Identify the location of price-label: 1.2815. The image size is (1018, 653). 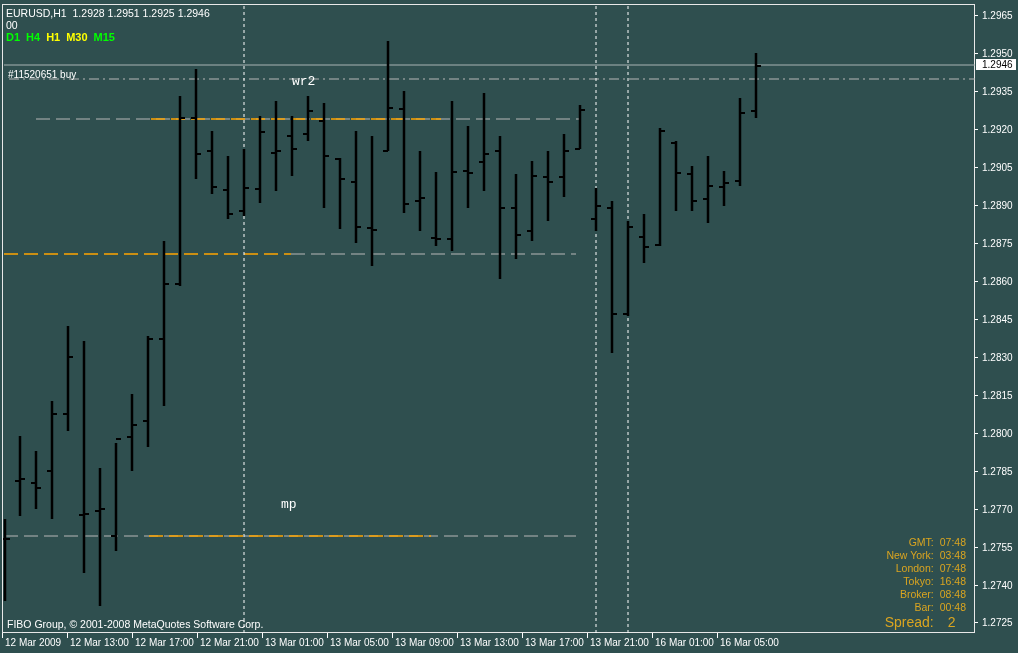
(997, 395).